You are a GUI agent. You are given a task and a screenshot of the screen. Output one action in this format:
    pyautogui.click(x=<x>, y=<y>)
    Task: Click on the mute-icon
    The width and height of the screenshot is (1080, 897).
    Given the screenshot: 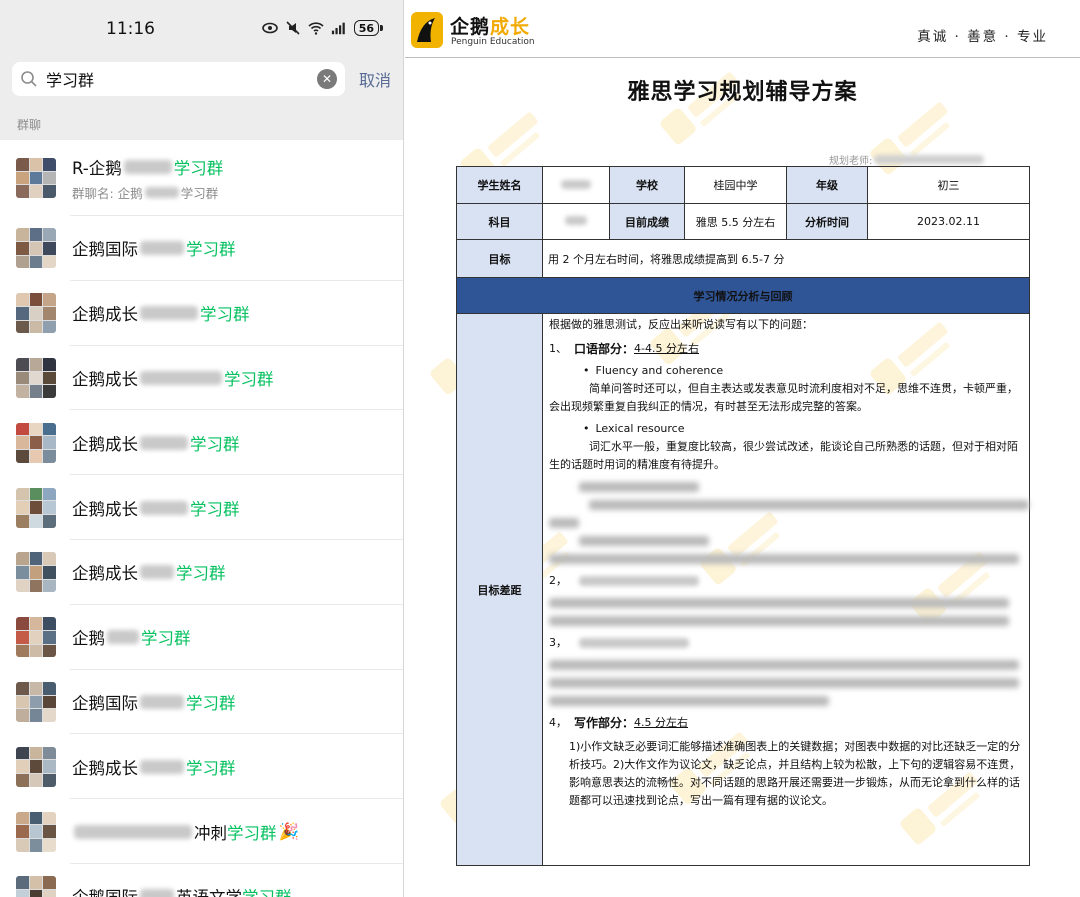 What is the action you would take?
    pyautogui.click(x=293, y=28)
    